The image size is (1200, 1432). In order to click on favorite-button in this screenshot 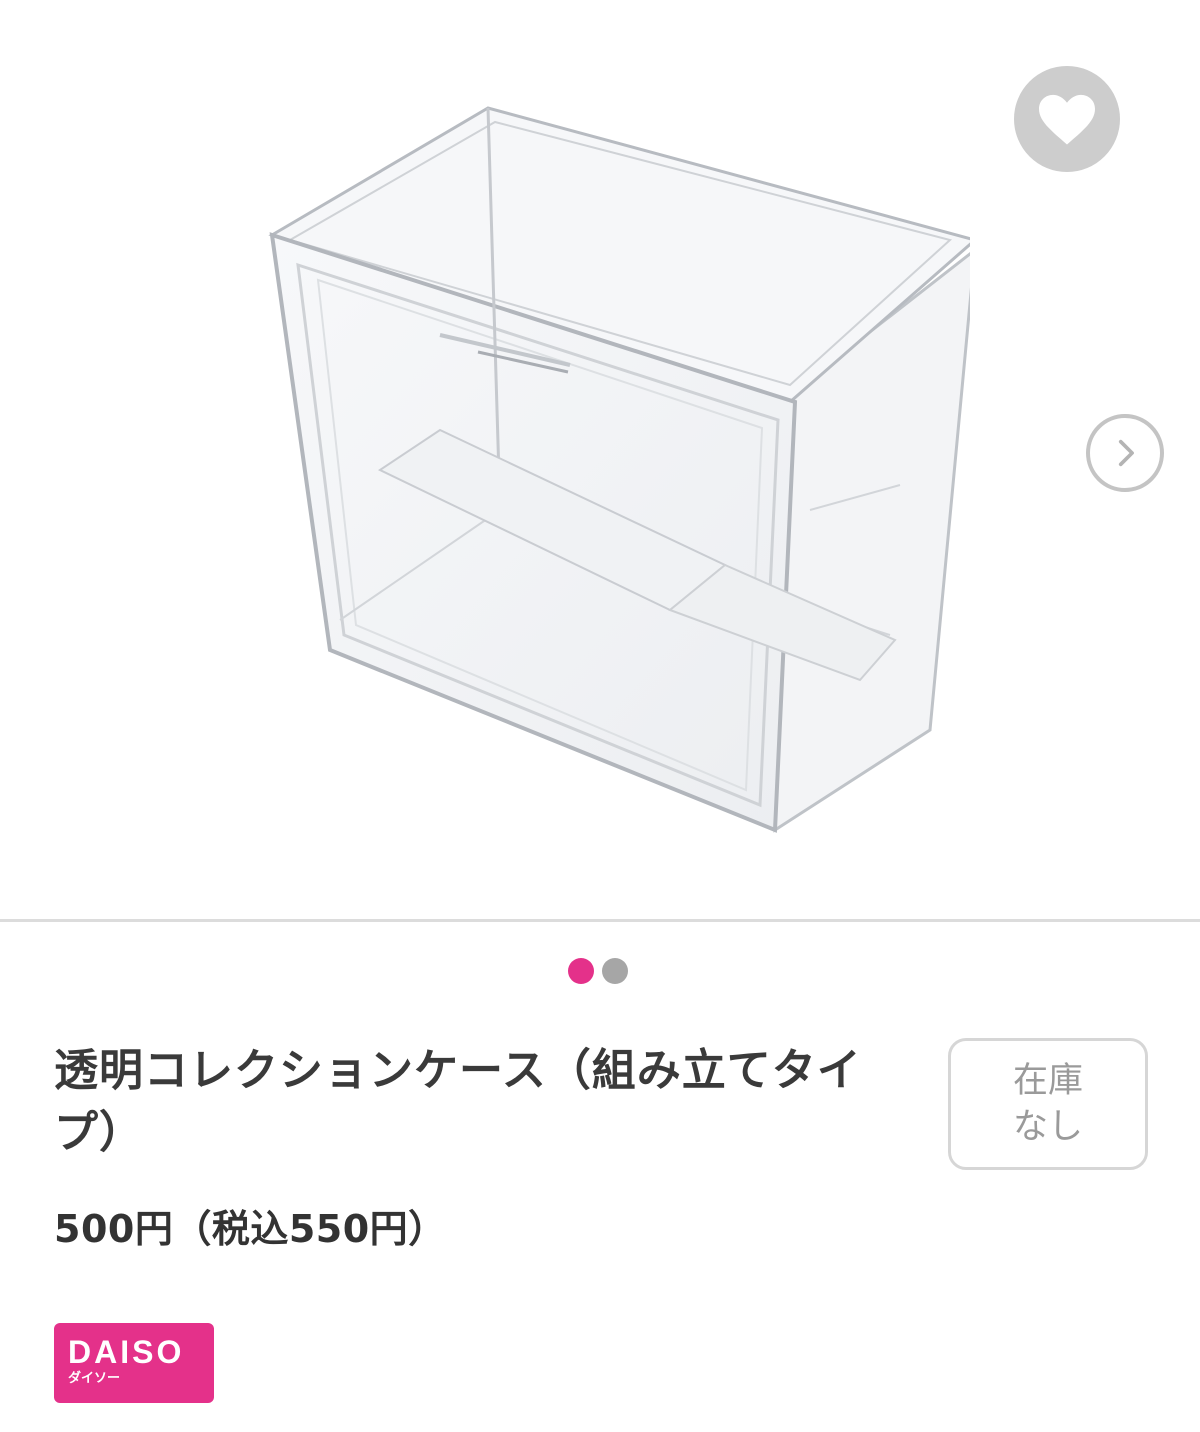, I will do `click(1067, 119)`.